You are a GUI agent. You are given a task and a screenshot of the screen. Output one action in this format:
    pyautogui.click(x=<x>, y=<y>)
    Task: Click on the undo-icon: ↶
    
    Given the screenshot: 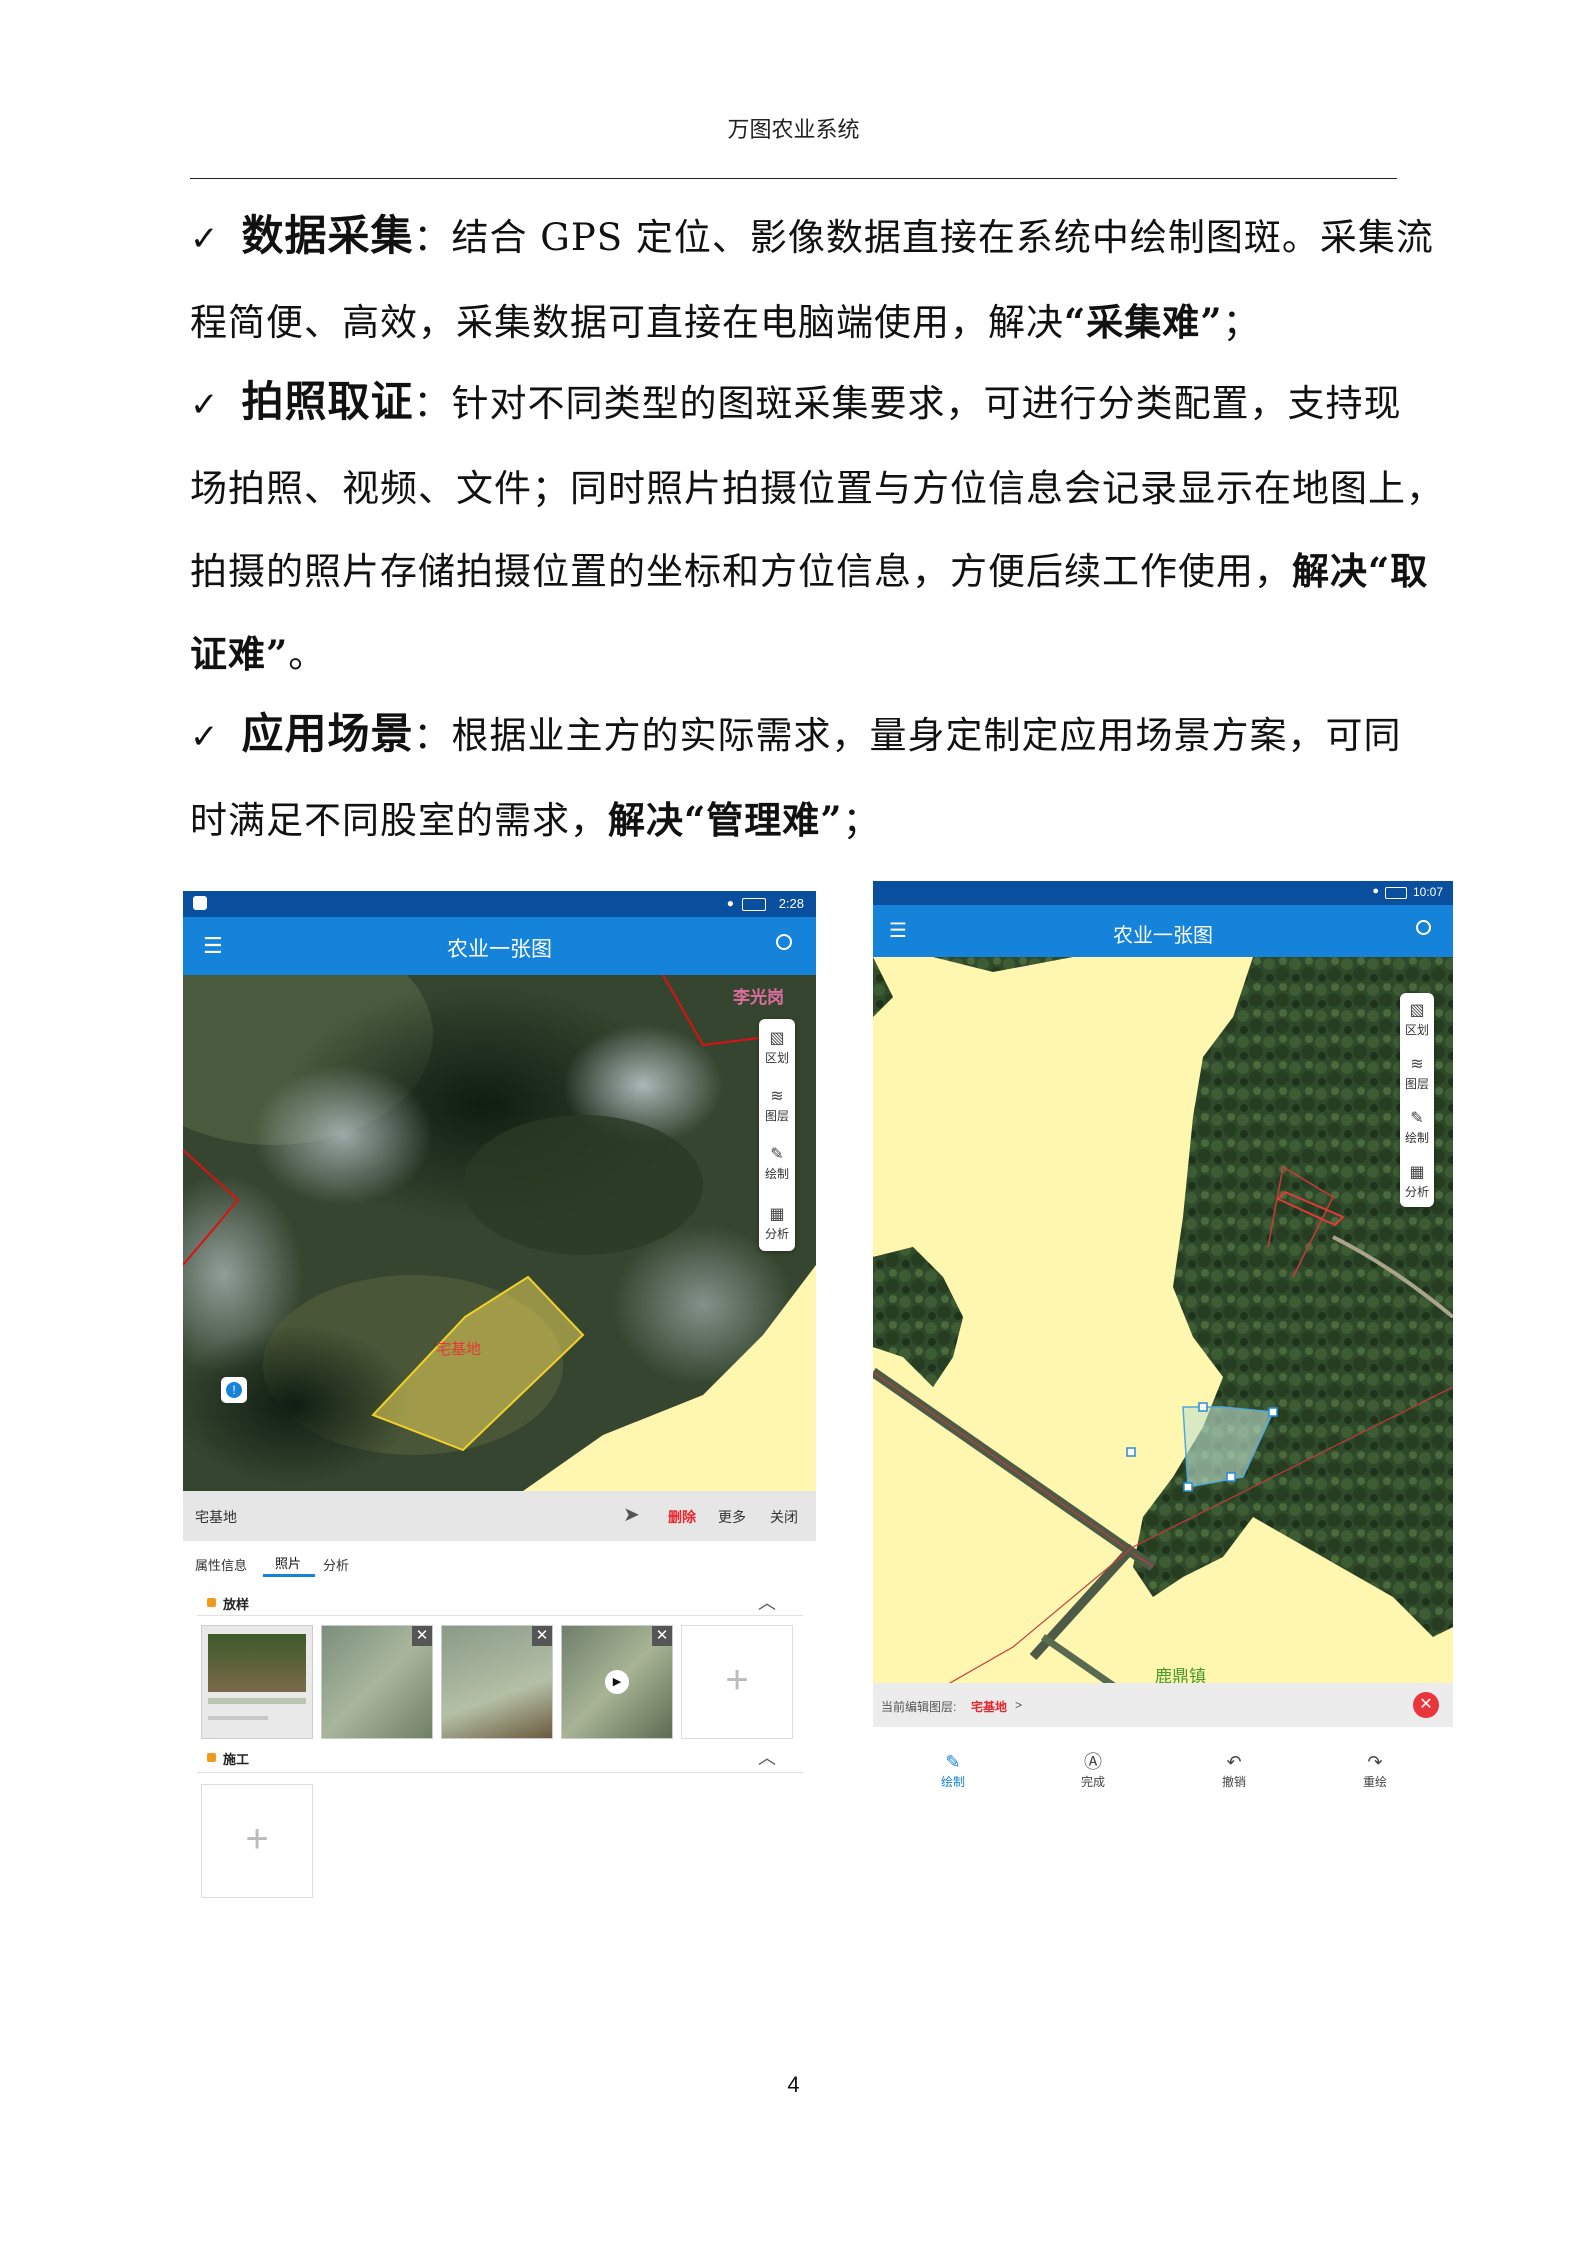 What is the action you would take?
    pyautogui.click(x=1234, y=1762)
    